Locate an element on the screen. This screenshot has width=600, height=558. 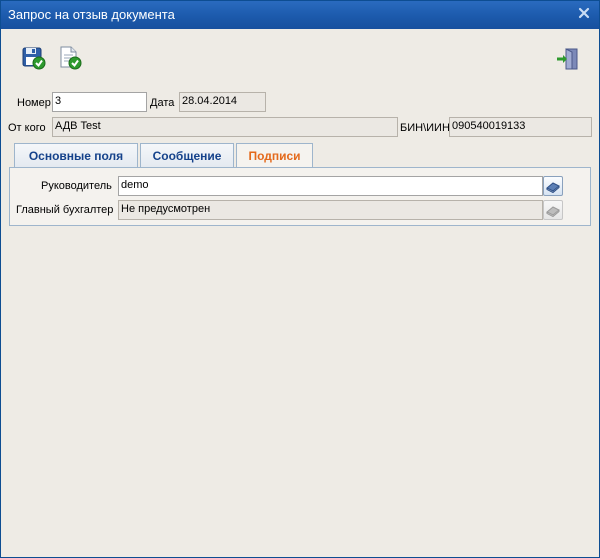
save-sign-icon is located at coordinates (34, 58).